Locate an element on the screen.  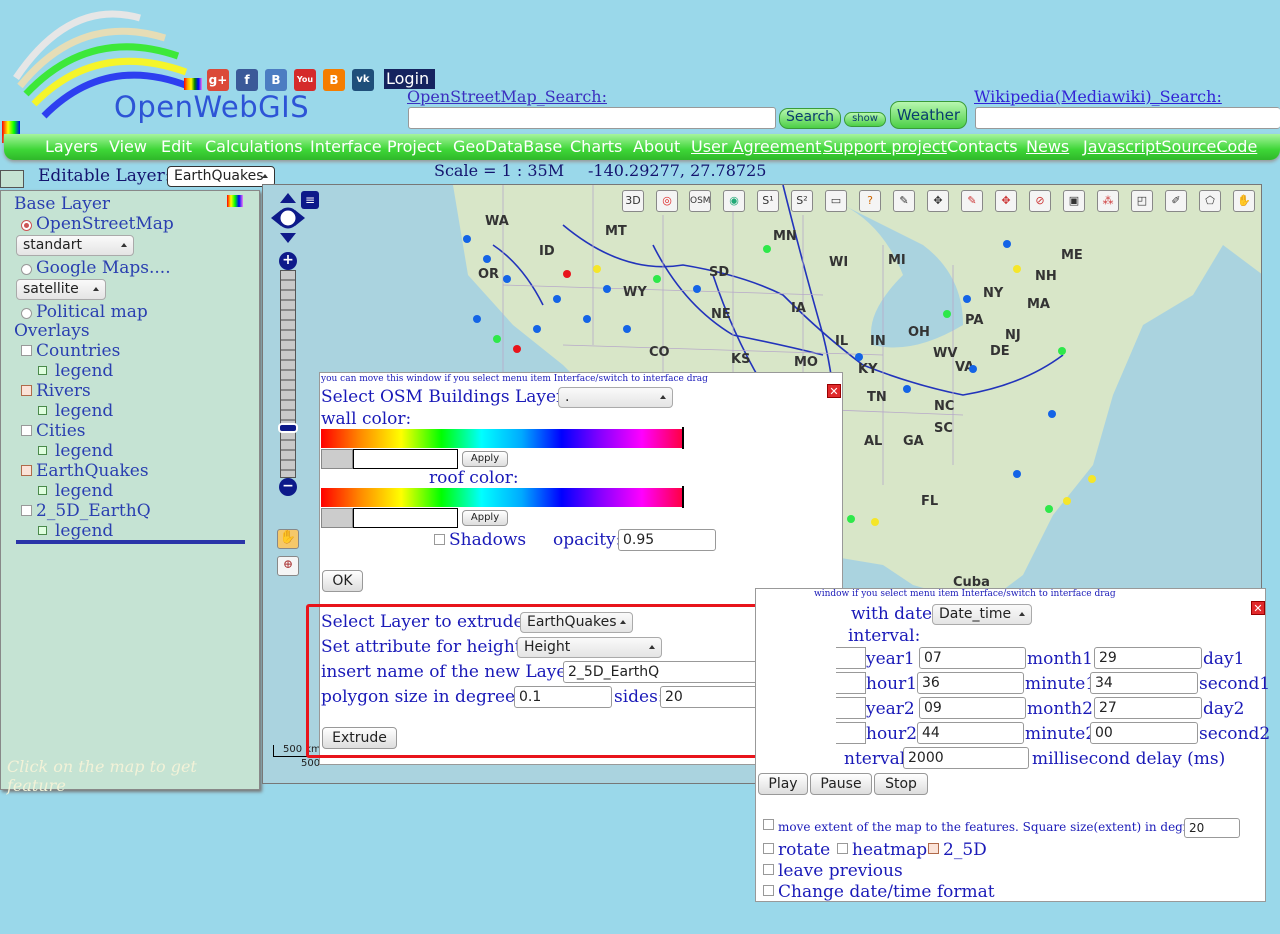
panel-rainbow-icon is located at coordinates (235, 201).